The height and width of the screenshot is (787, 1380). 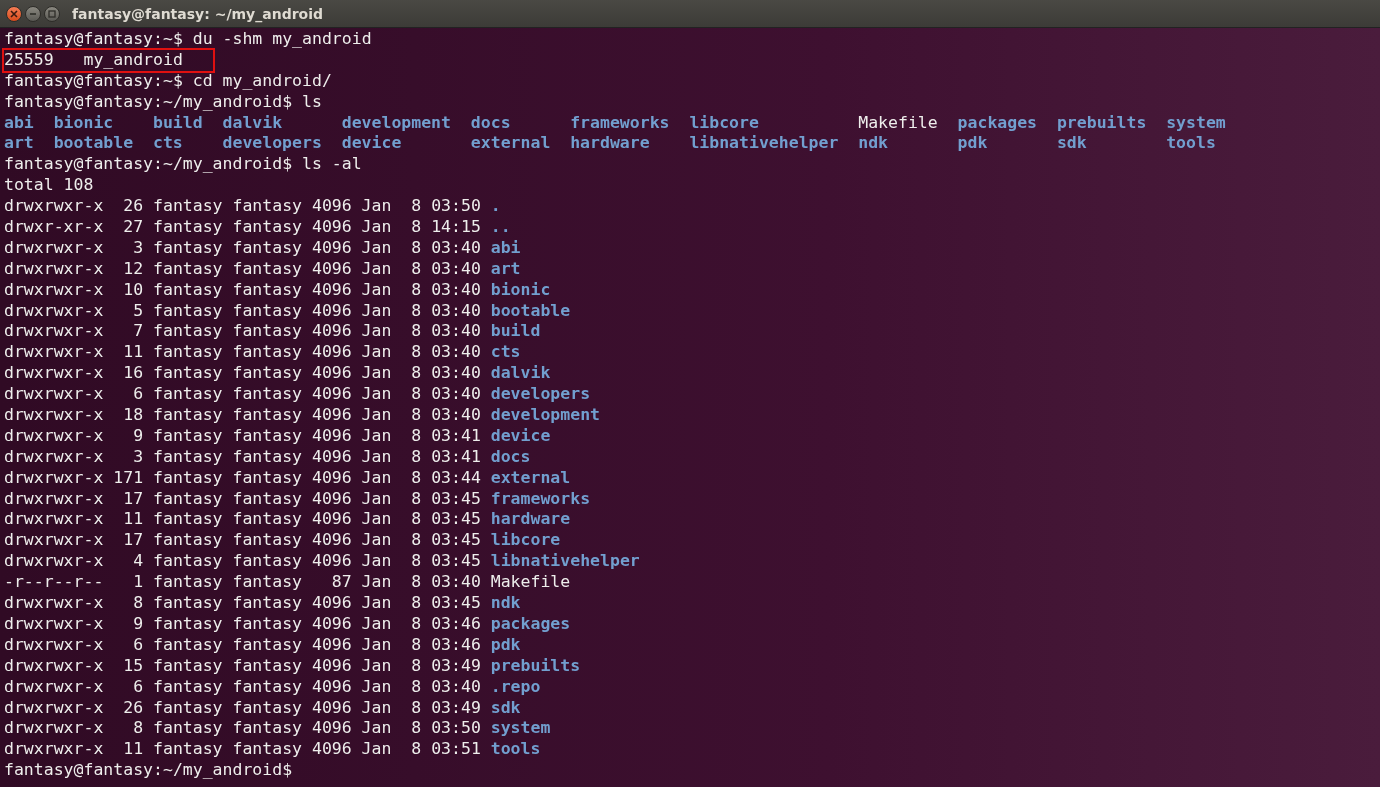 What do you see at coordinates (242, 583) in the screenshot?
I see `file-details: -r--r--r-- 1 fantasy fantasy 87 Jan 8 03:40` at bounding box center [242, 583].